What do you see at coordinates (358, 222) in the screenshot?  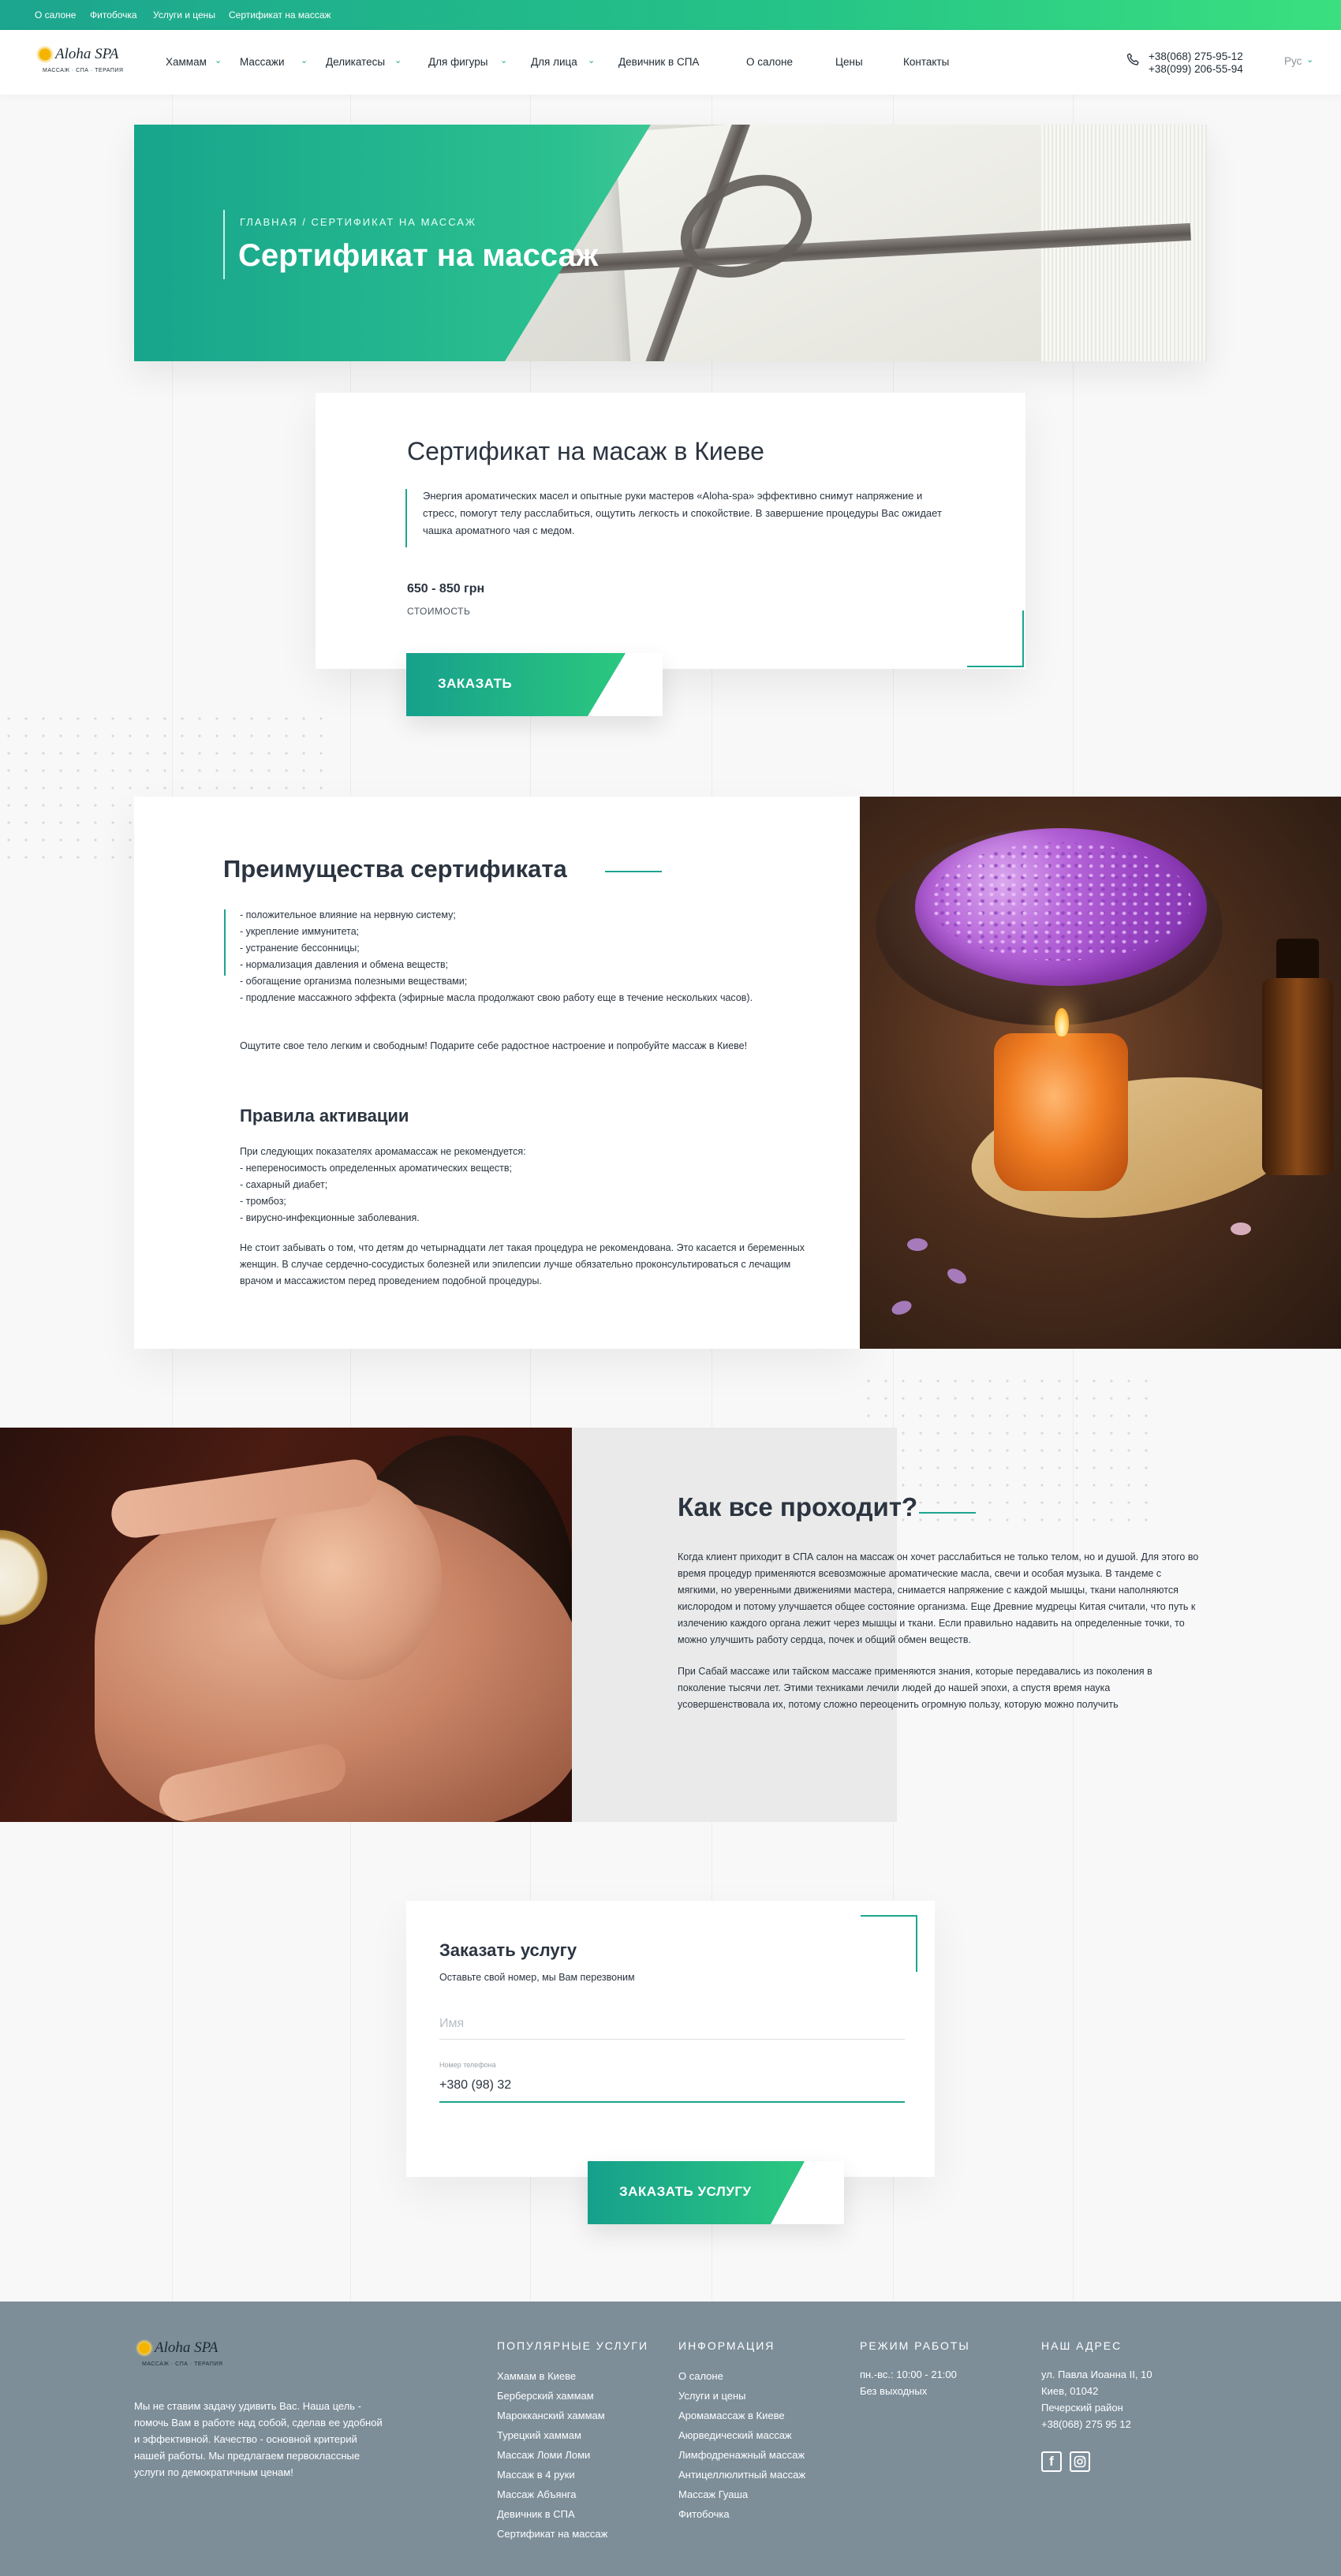 I see `breadcrumb: Главная / Сертификат на массаж` at bounding box center [358, 222].